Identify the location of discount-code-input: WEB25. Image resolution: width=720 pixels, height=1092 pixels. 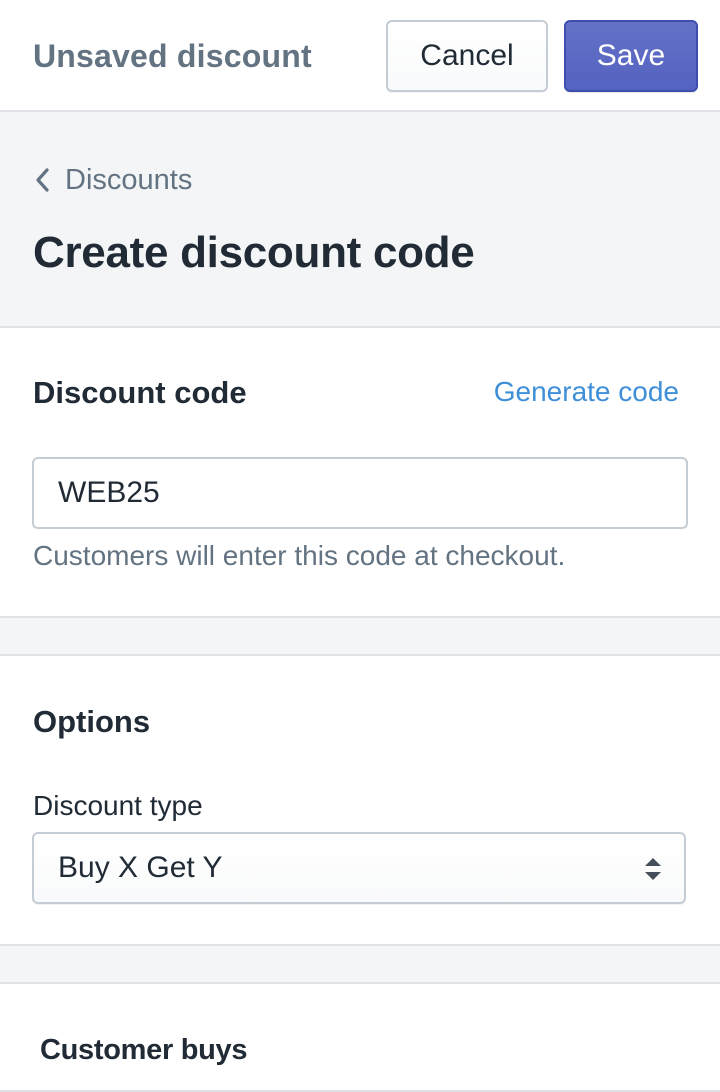
(360, 493).